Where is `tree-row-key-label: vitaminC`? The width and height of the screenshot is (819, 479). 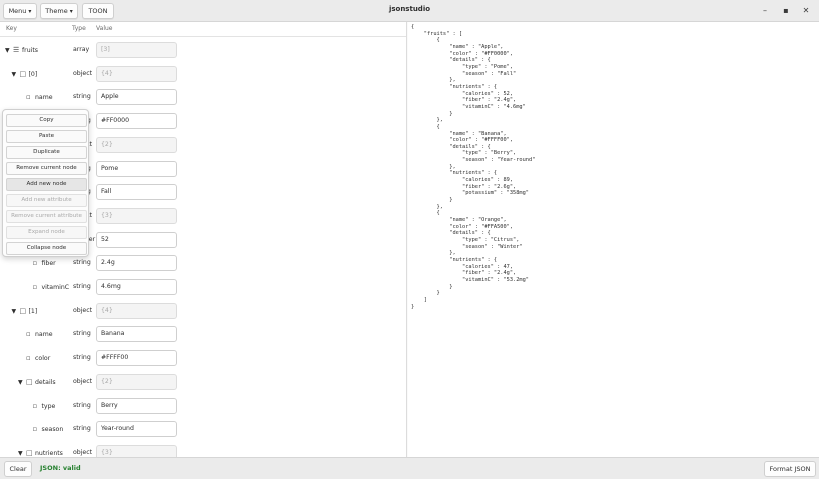
tree-row-key-label: vitaminC is located at coordinates (55, 287).